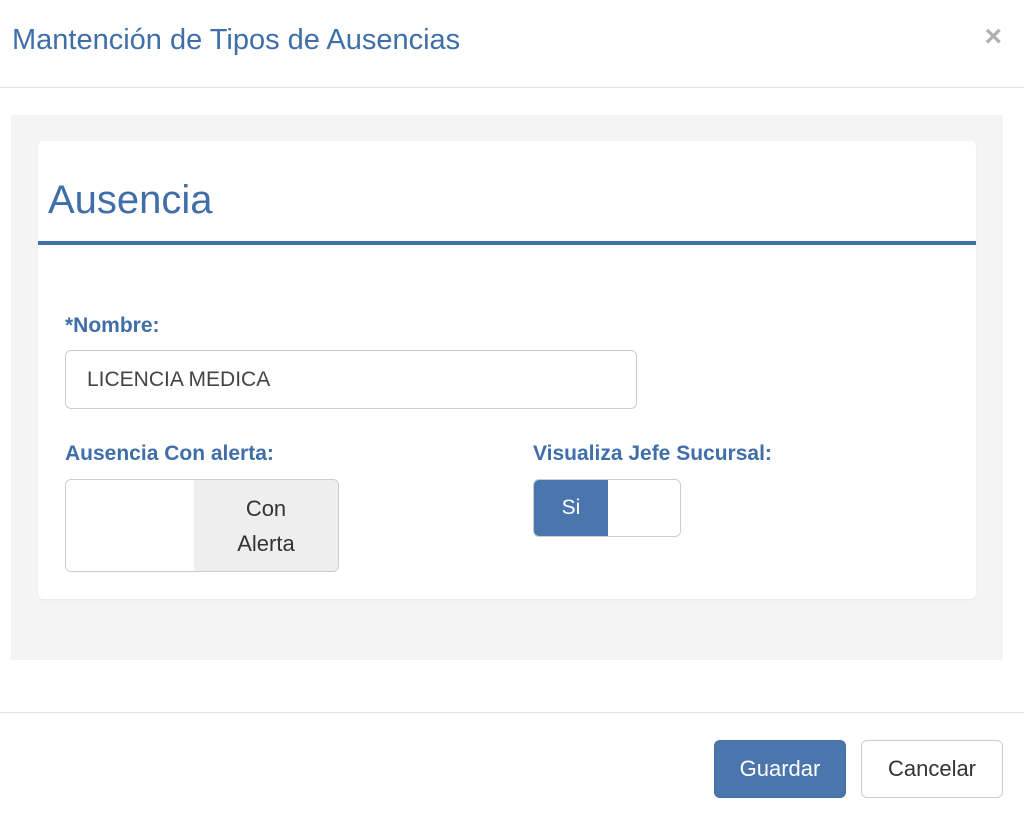 The image size is (1024, 815). What do you see at coordinates (780, 769) in the screenshot?
I see `save-button: Guardar` at bounding box center [780, 769].